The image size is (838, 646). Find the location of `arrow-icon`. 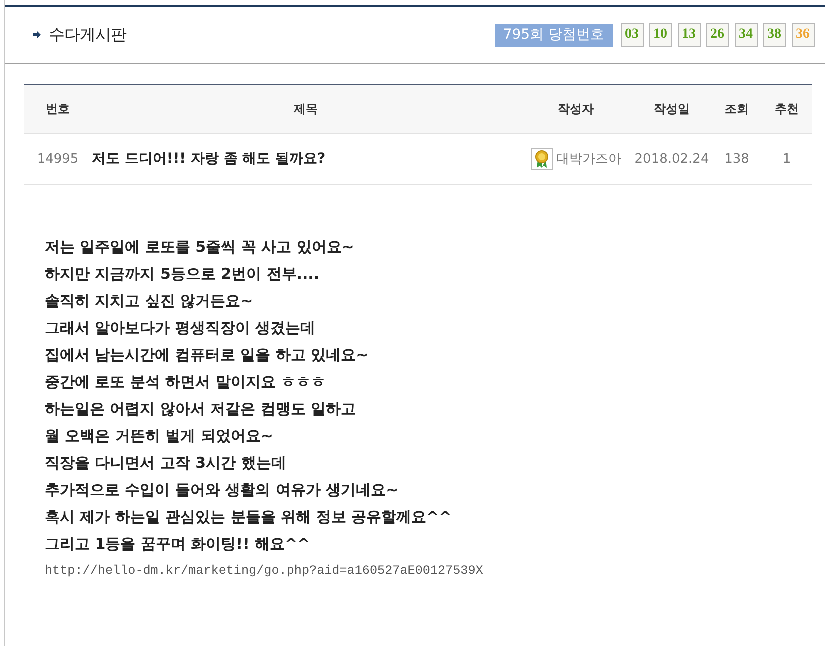

arrow-icon is located at coordinates (37, 35).